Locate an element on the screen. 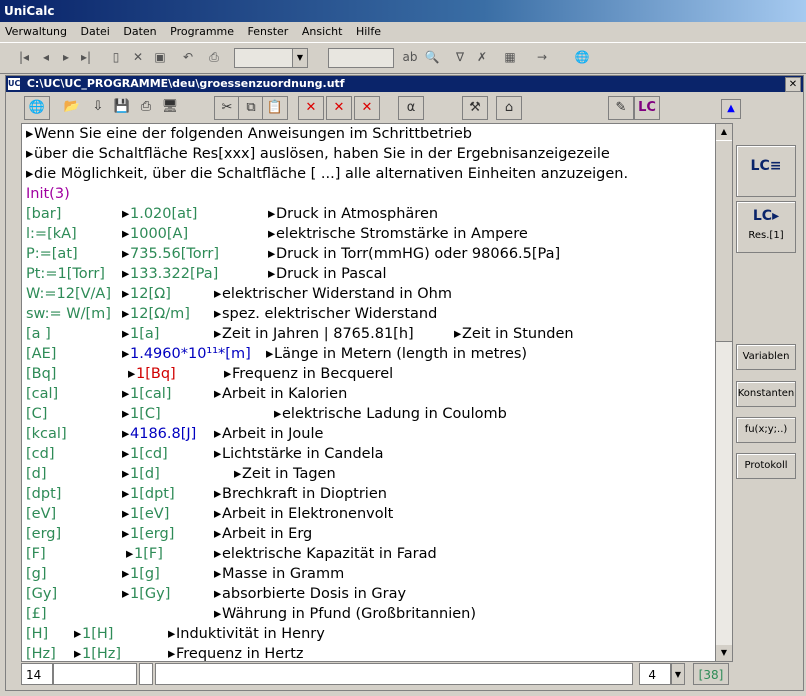 The width and height of the screenshot is (806, 696). unit-description: Brechkraft in Dioptrien is located at coordinates (304, 494).